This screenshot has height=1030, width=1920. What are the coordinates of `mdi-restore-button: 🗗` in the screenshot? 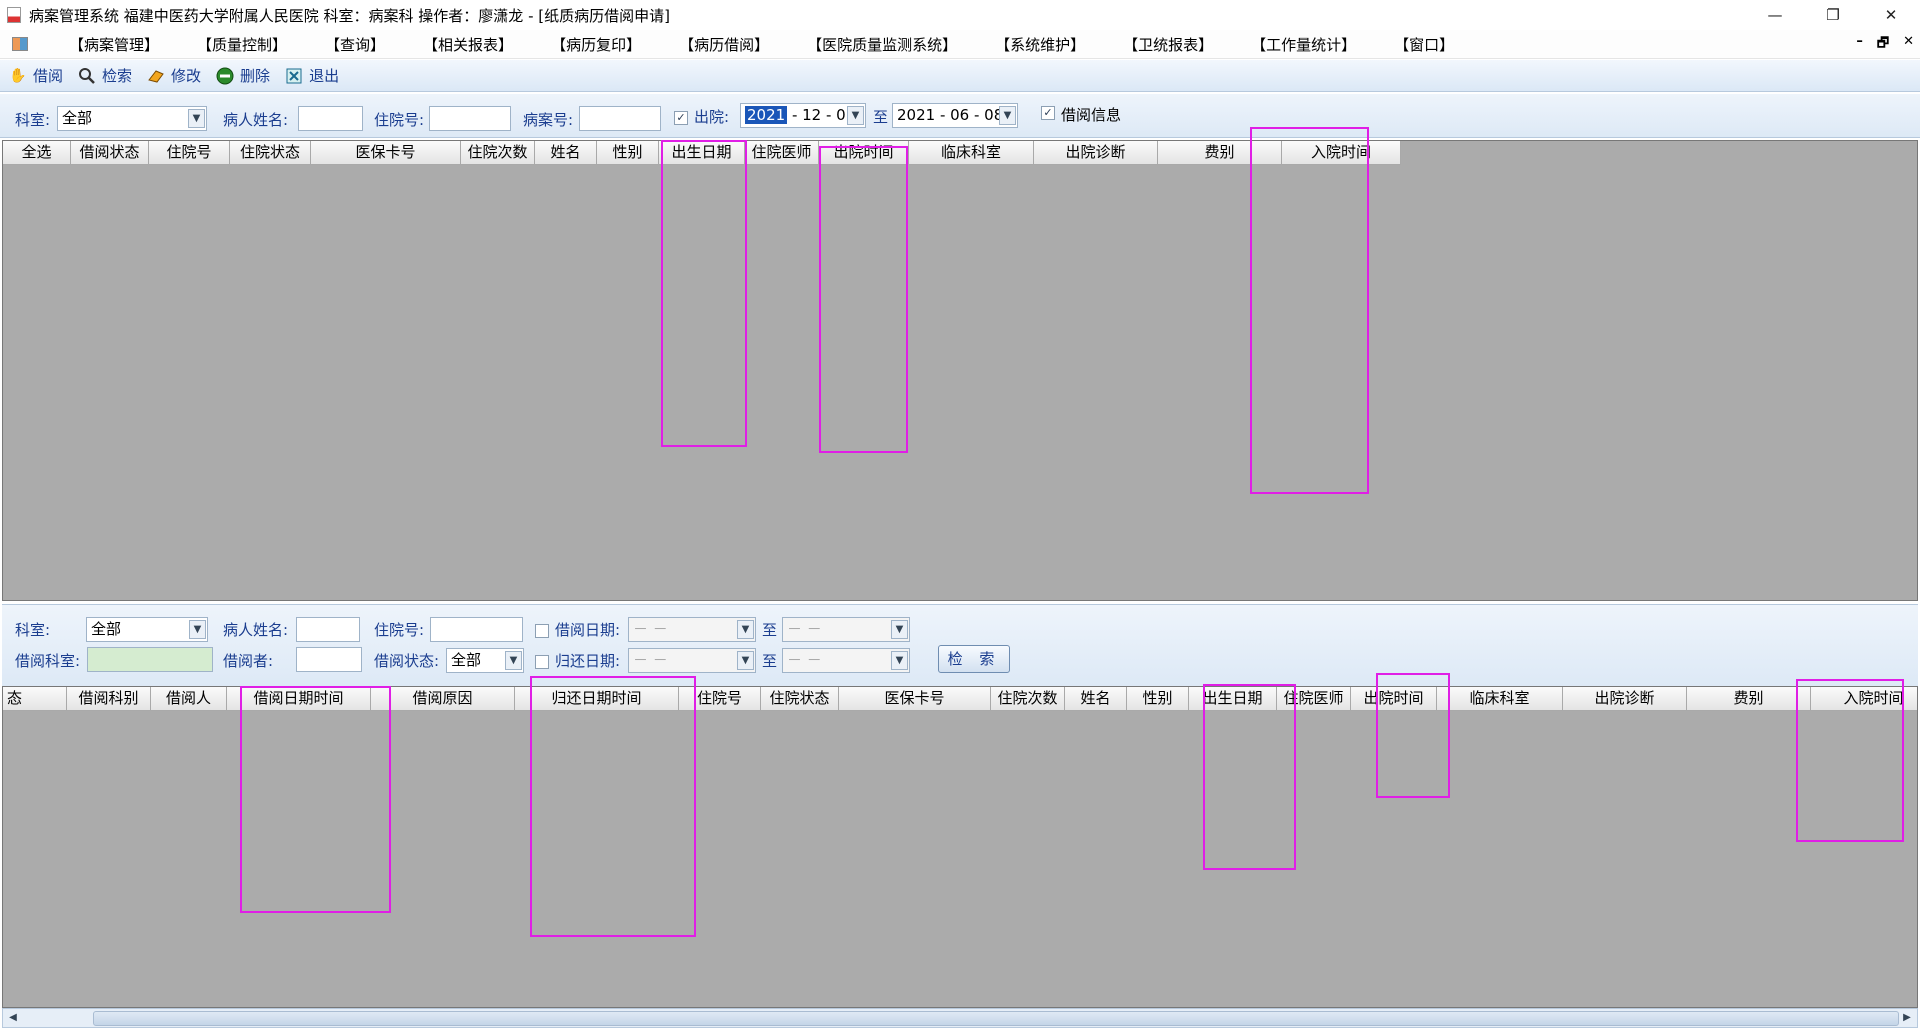 It's located at (1883, 45).